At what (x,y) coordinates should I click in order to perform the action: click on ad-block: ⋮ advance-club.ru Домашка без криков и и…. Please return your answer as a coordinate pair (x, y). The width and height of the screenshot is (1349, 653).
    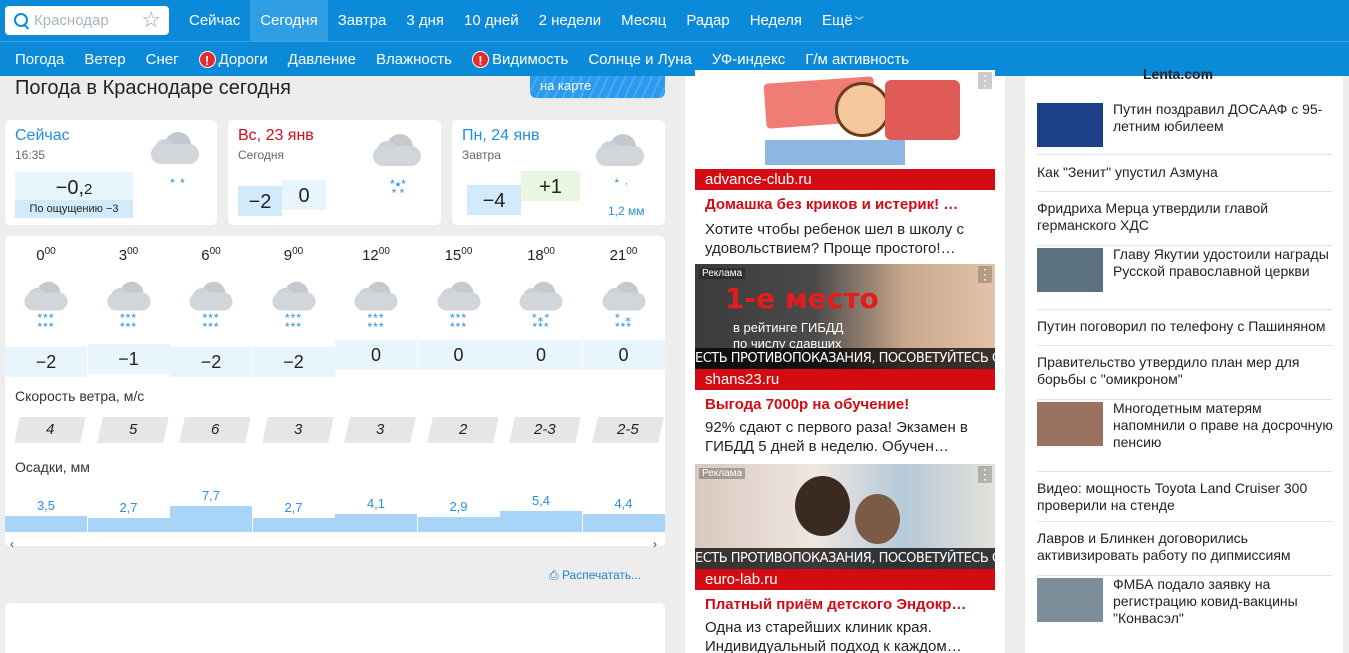
    Looking at the image, I should click on (845, 170).